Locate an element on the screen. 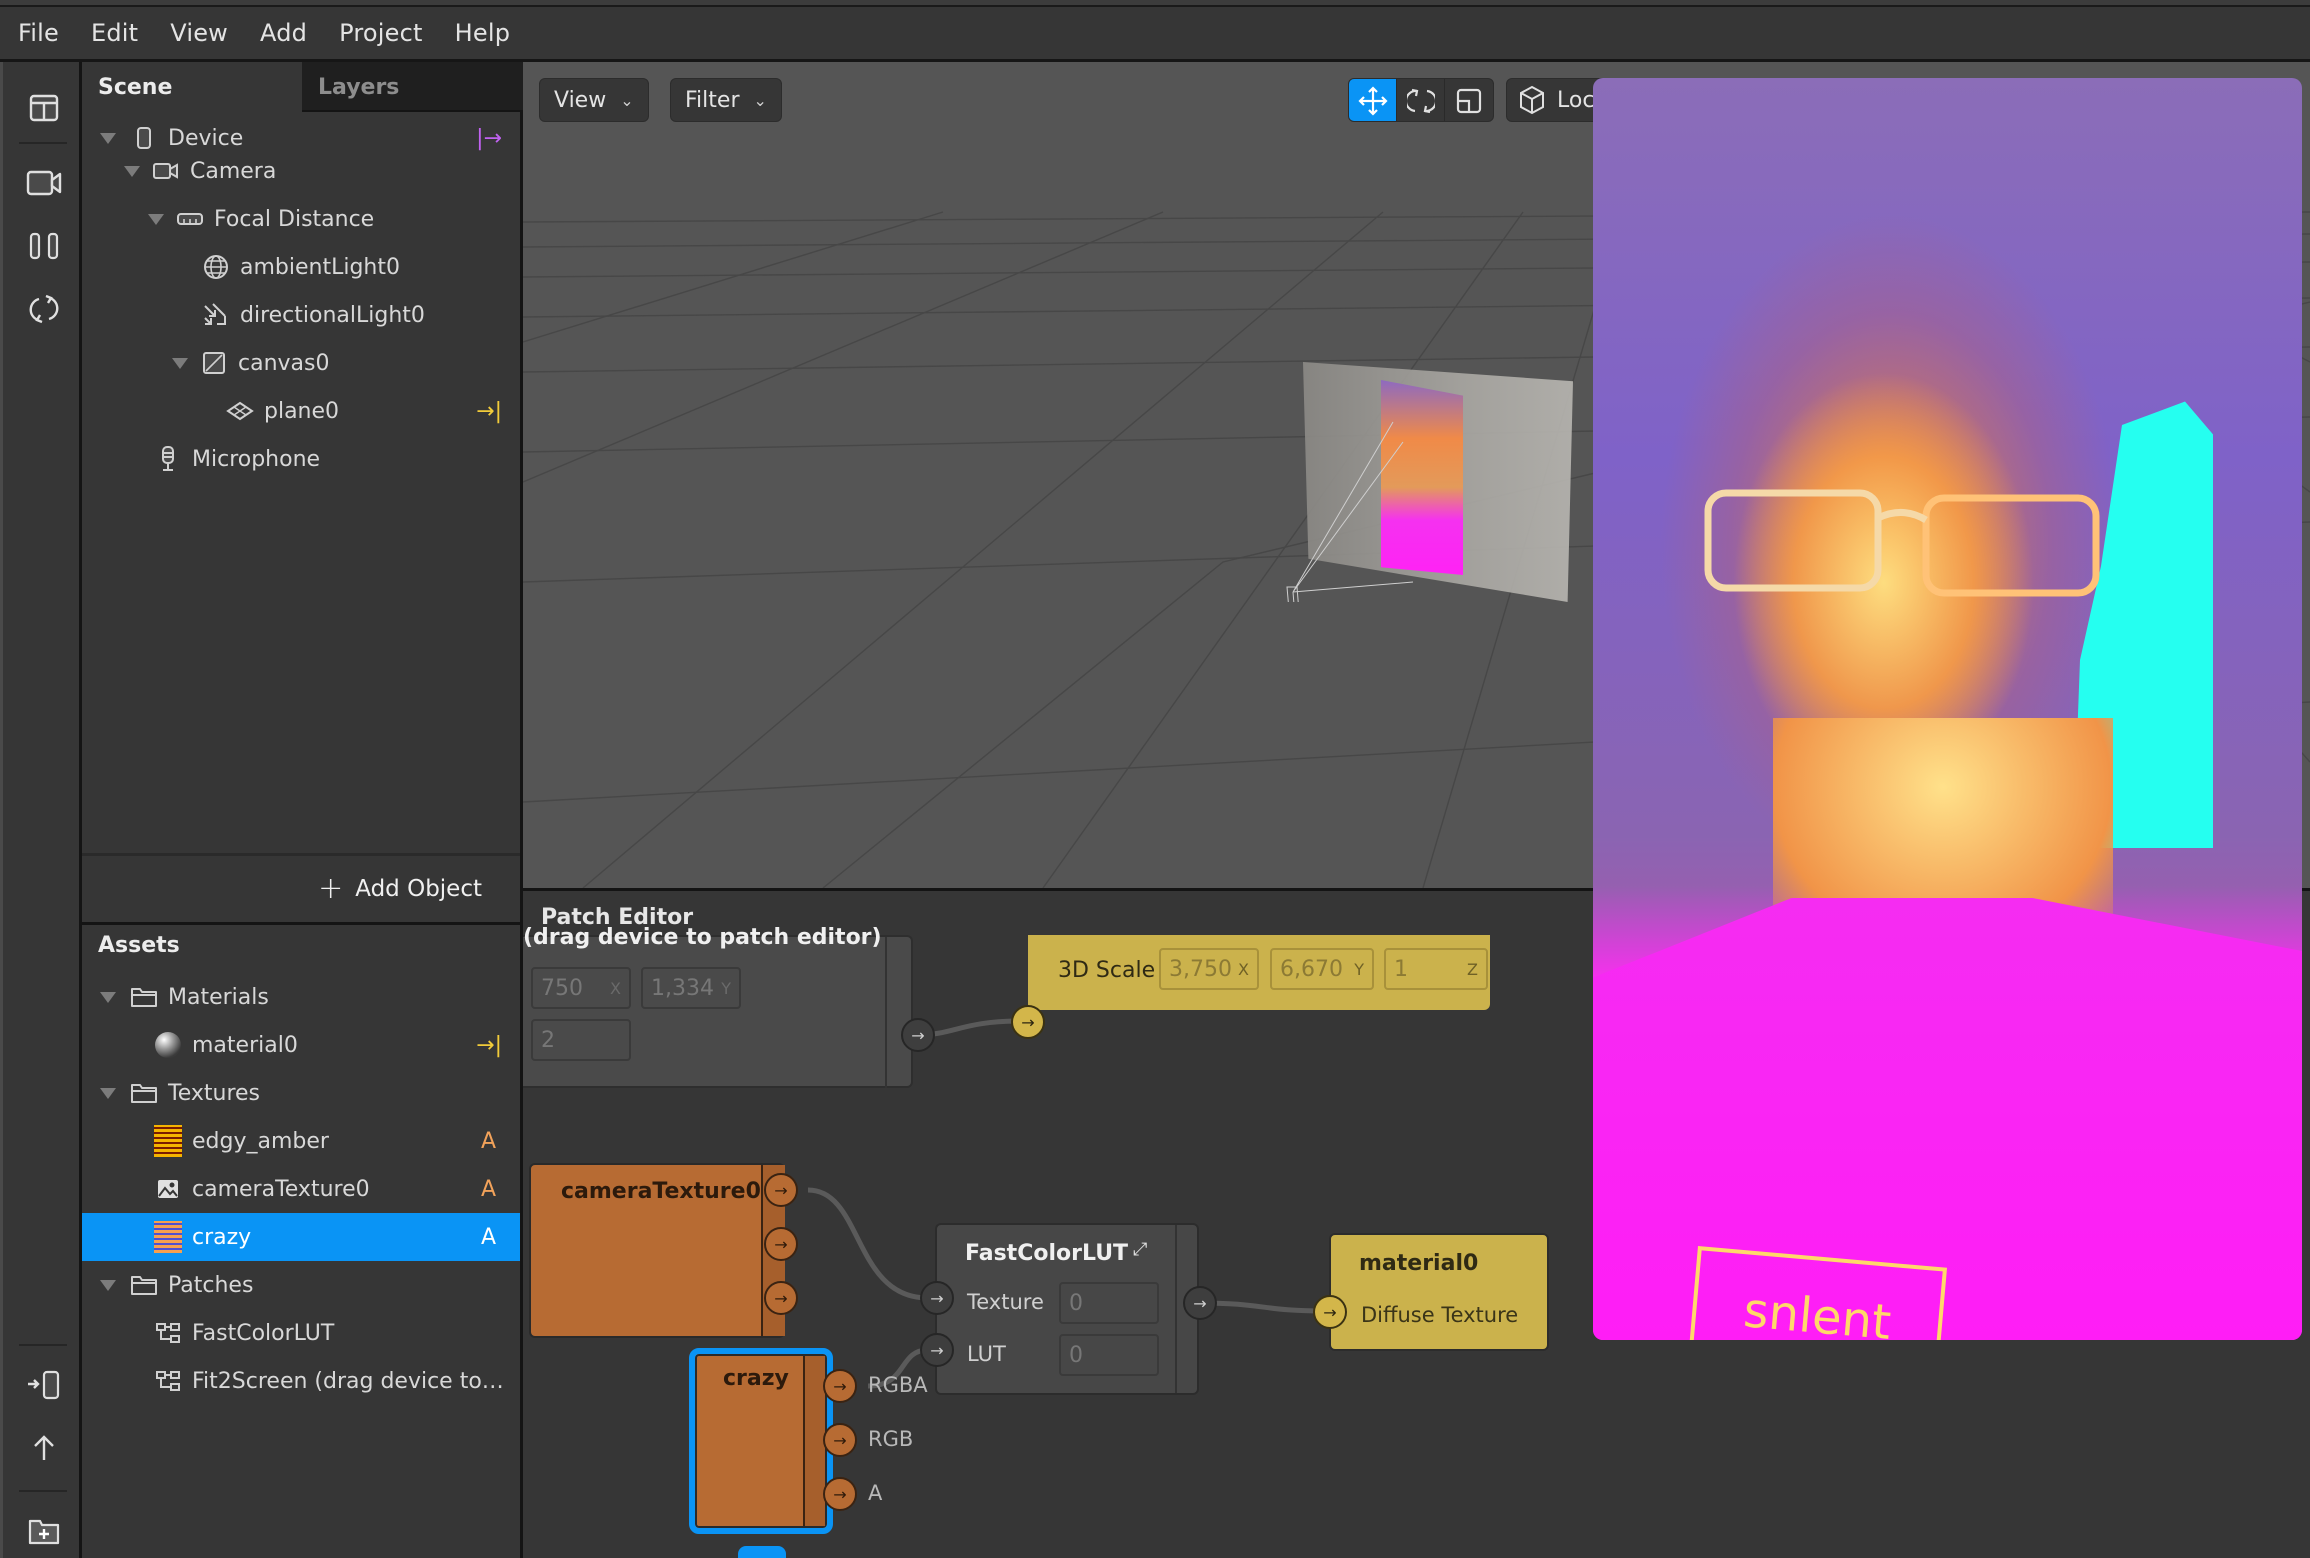 The image size is (2310, 1558). menu-file: File is located at coordinates (38, 33).